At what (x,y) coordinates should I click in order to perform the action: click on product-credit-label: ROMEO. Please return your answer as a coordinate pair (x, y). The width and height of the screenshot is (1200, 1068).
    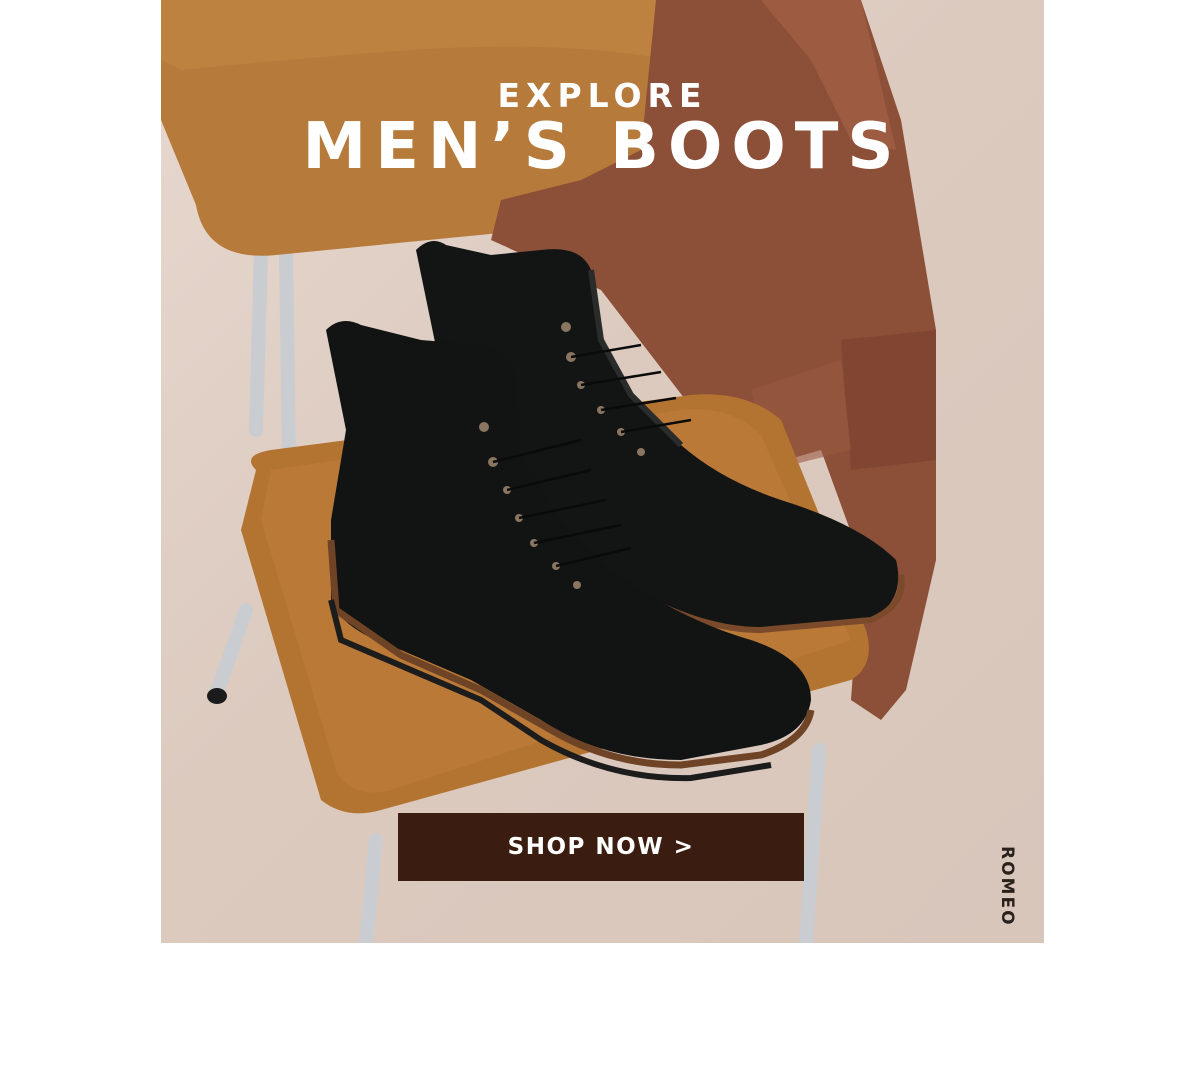
    Looking at the image, I should click on (1007, 886).